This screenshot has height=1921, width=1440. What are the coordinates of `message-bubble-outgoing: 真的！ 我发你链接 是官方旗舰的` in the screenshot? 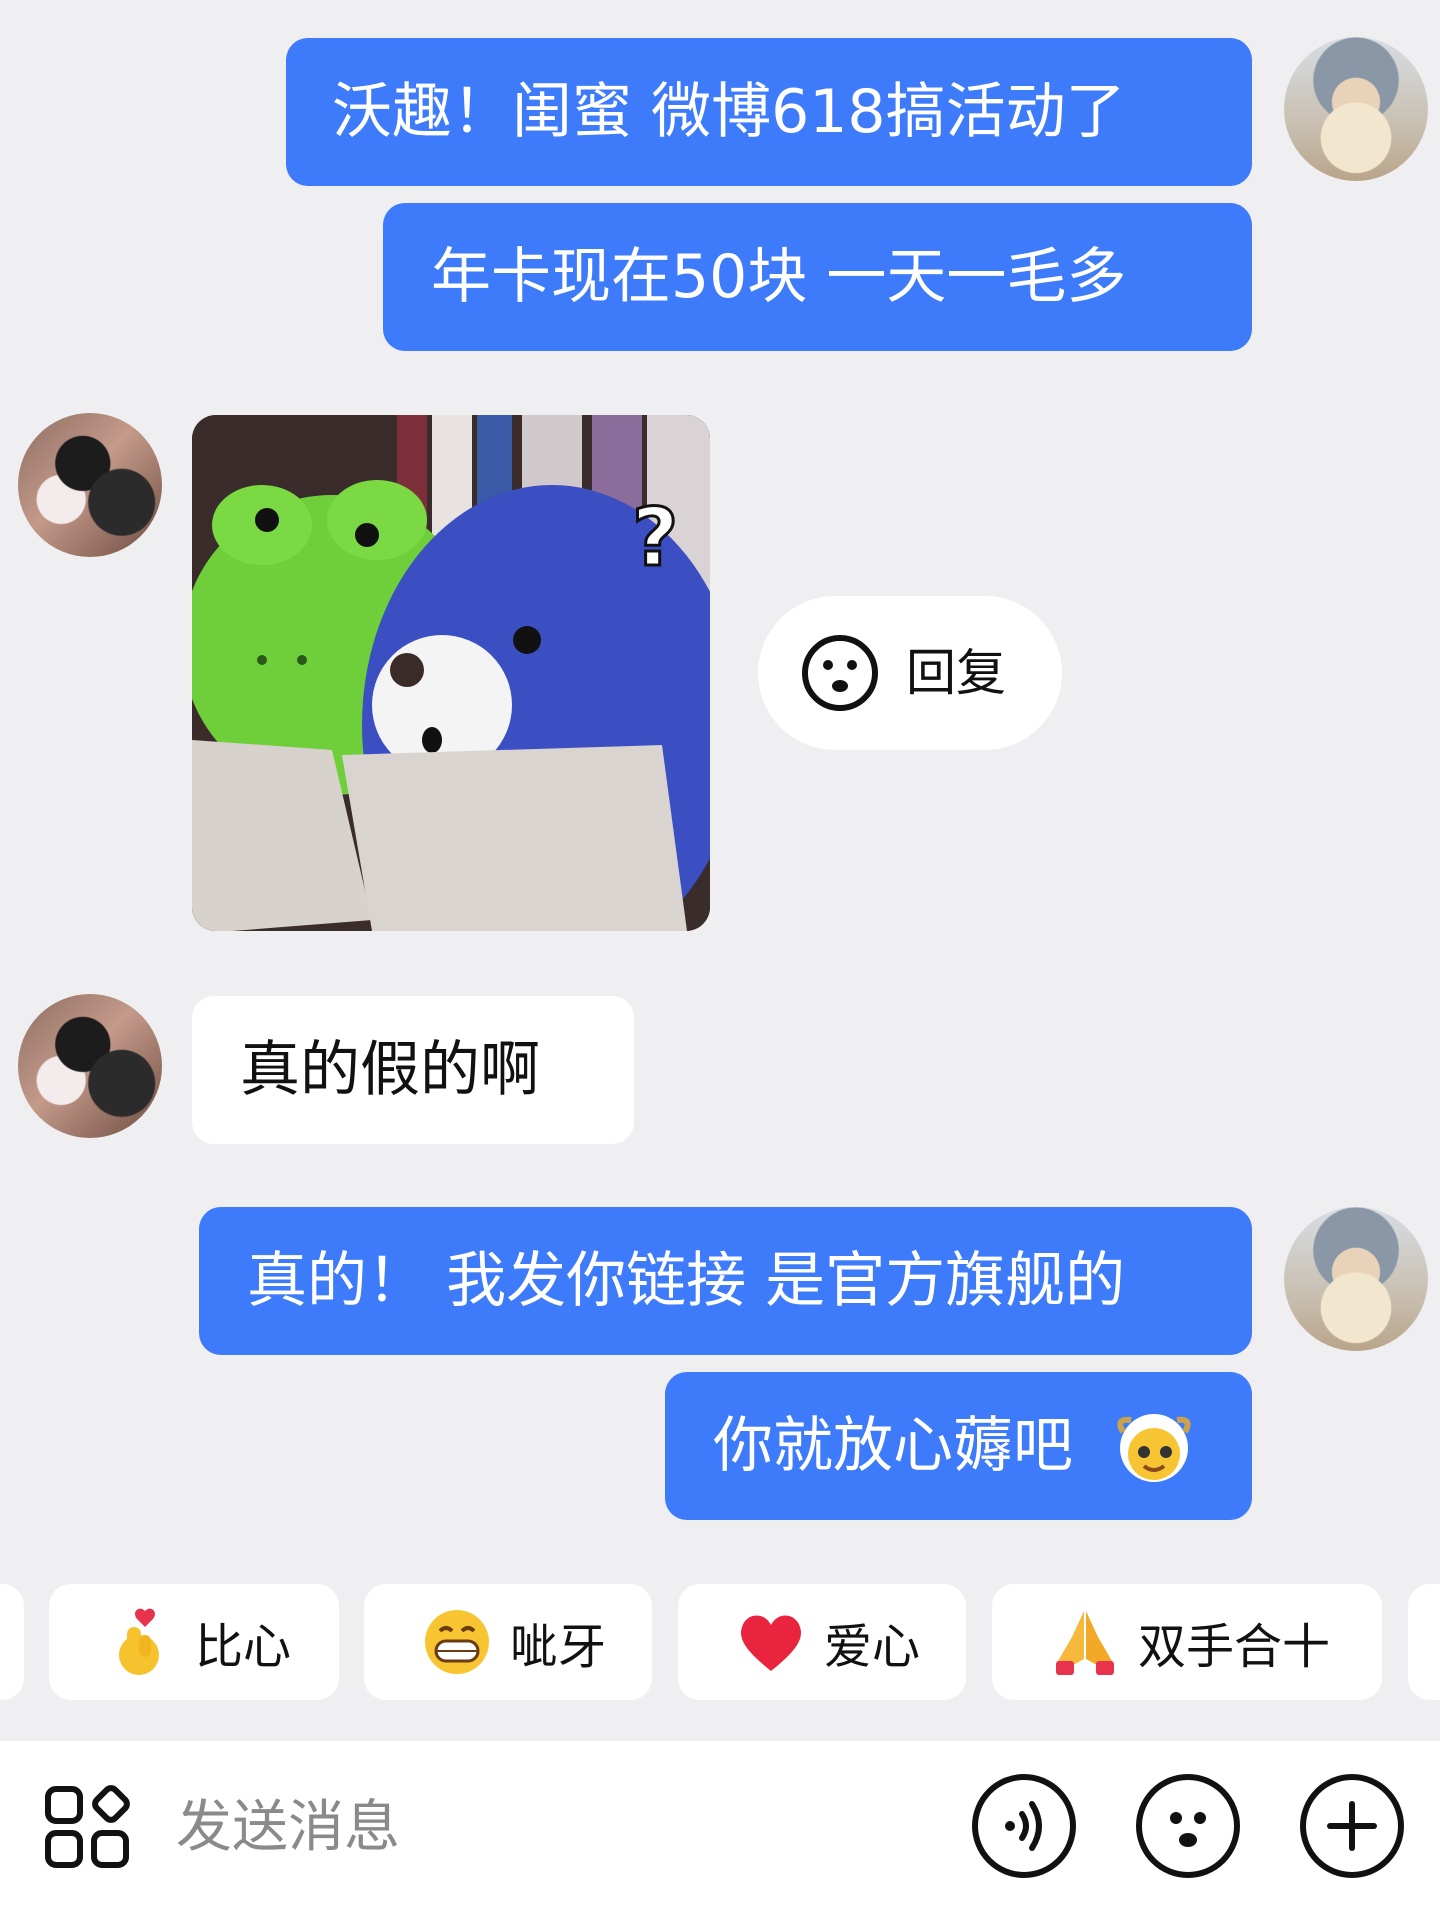 It's located at (725, 1281).